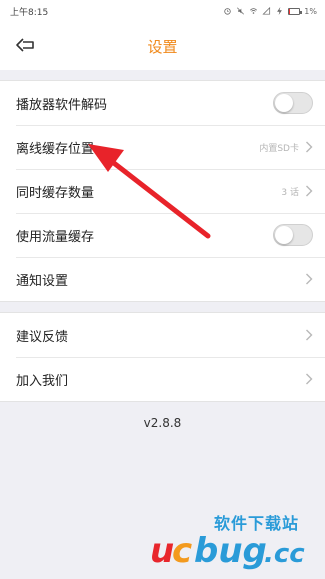 The width and height of the screenshot is (325, 579). I want to click on mobile-data-toggle, so click(293, 235).